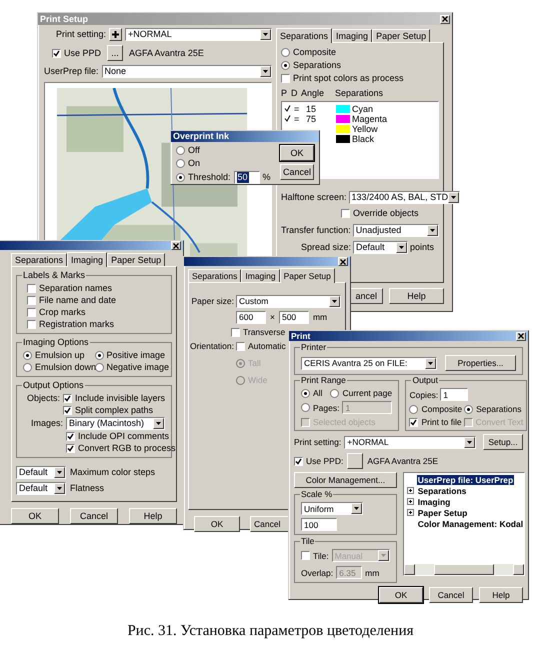 The image size is (541, 662). I want to click on close-icon, so click(445, 19).